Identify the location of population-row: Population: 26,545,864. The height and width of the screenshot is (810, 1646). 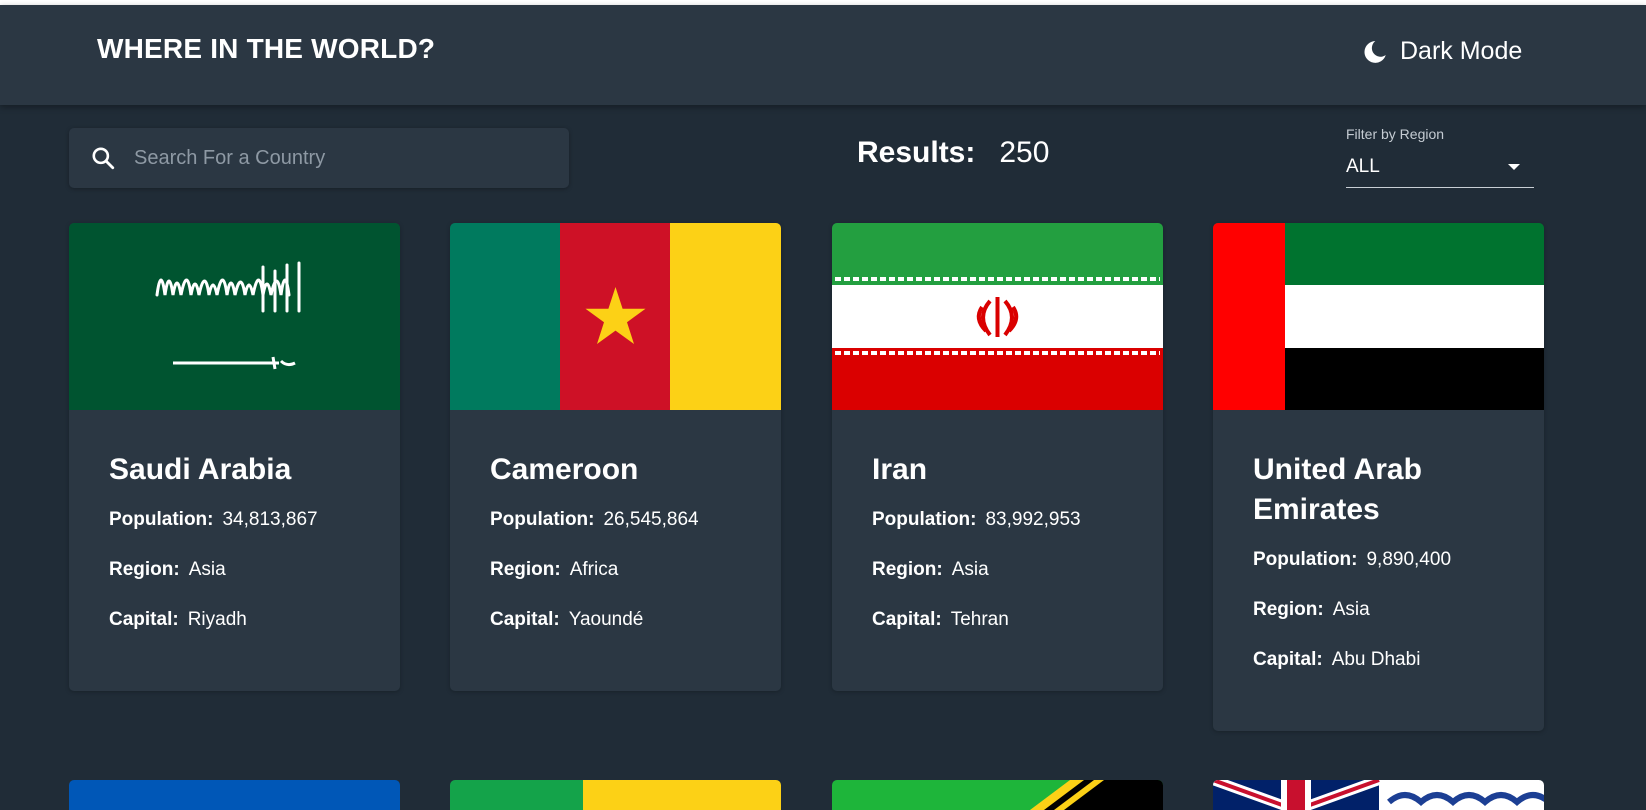
(615, 520).